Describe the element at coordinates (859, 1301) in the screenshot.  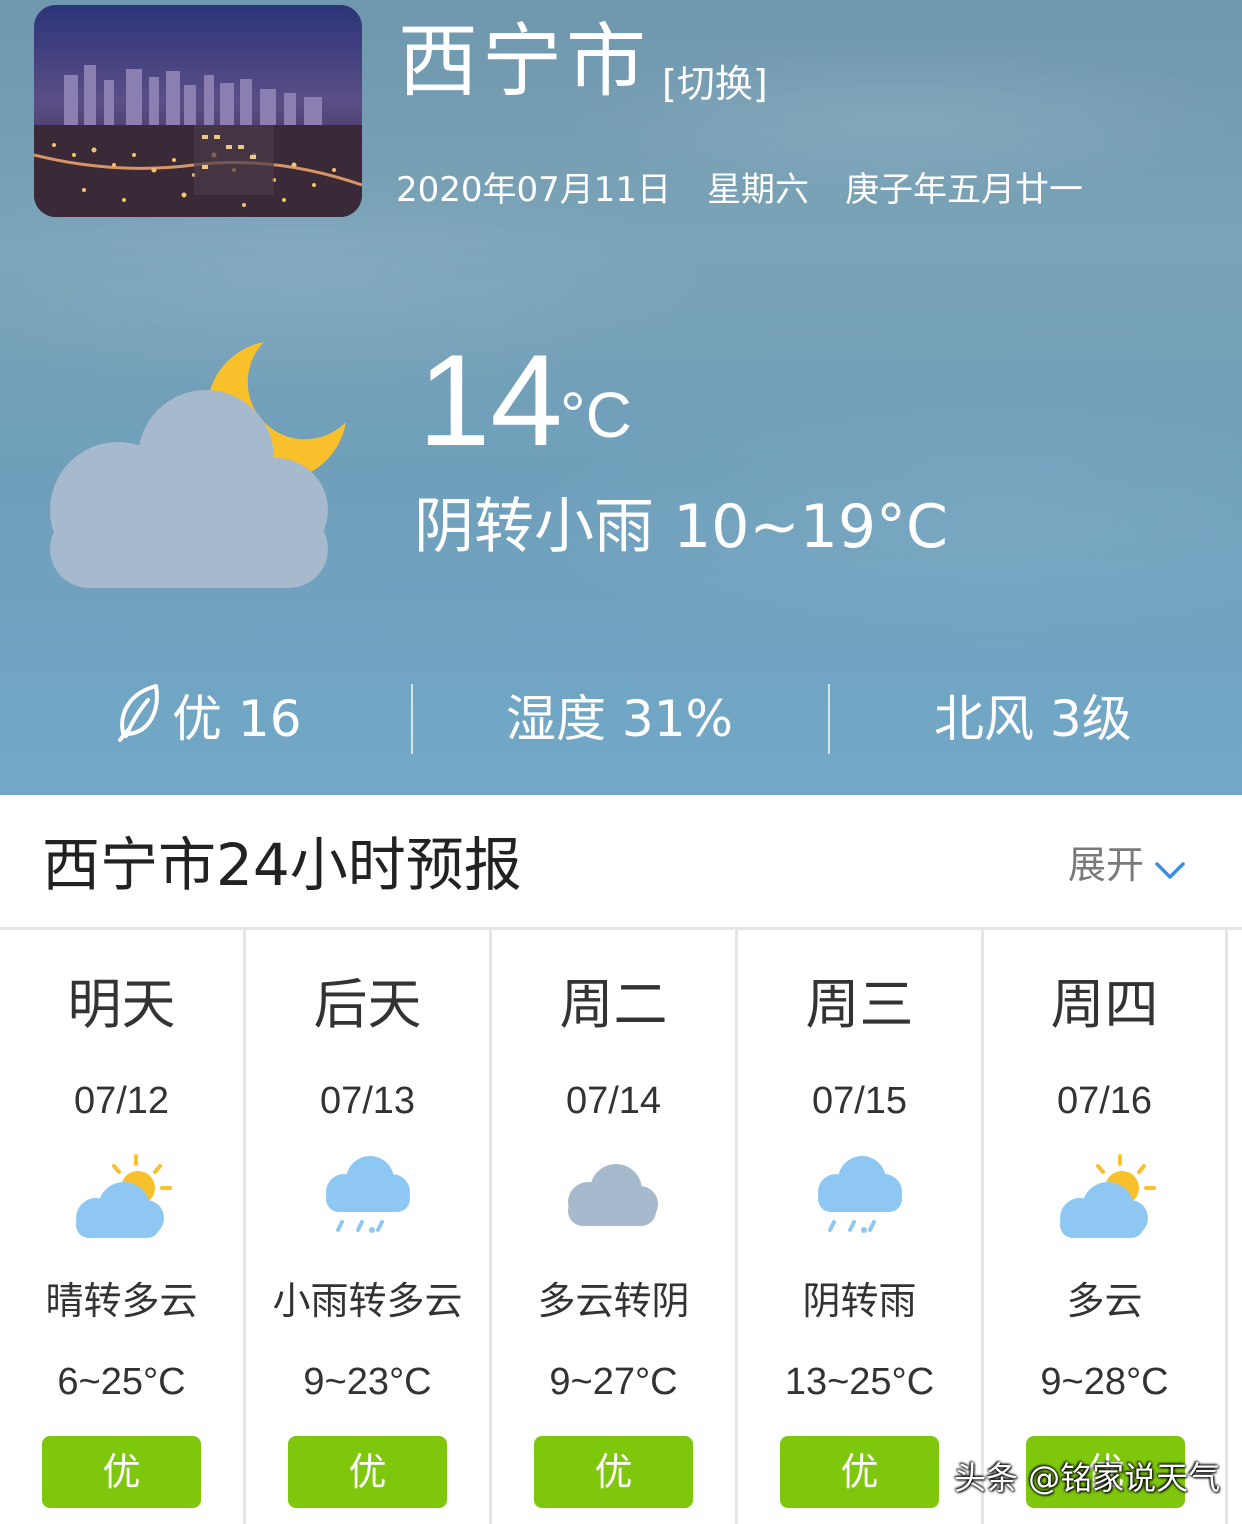
I see `day-condition: 阴转雨` at that location.